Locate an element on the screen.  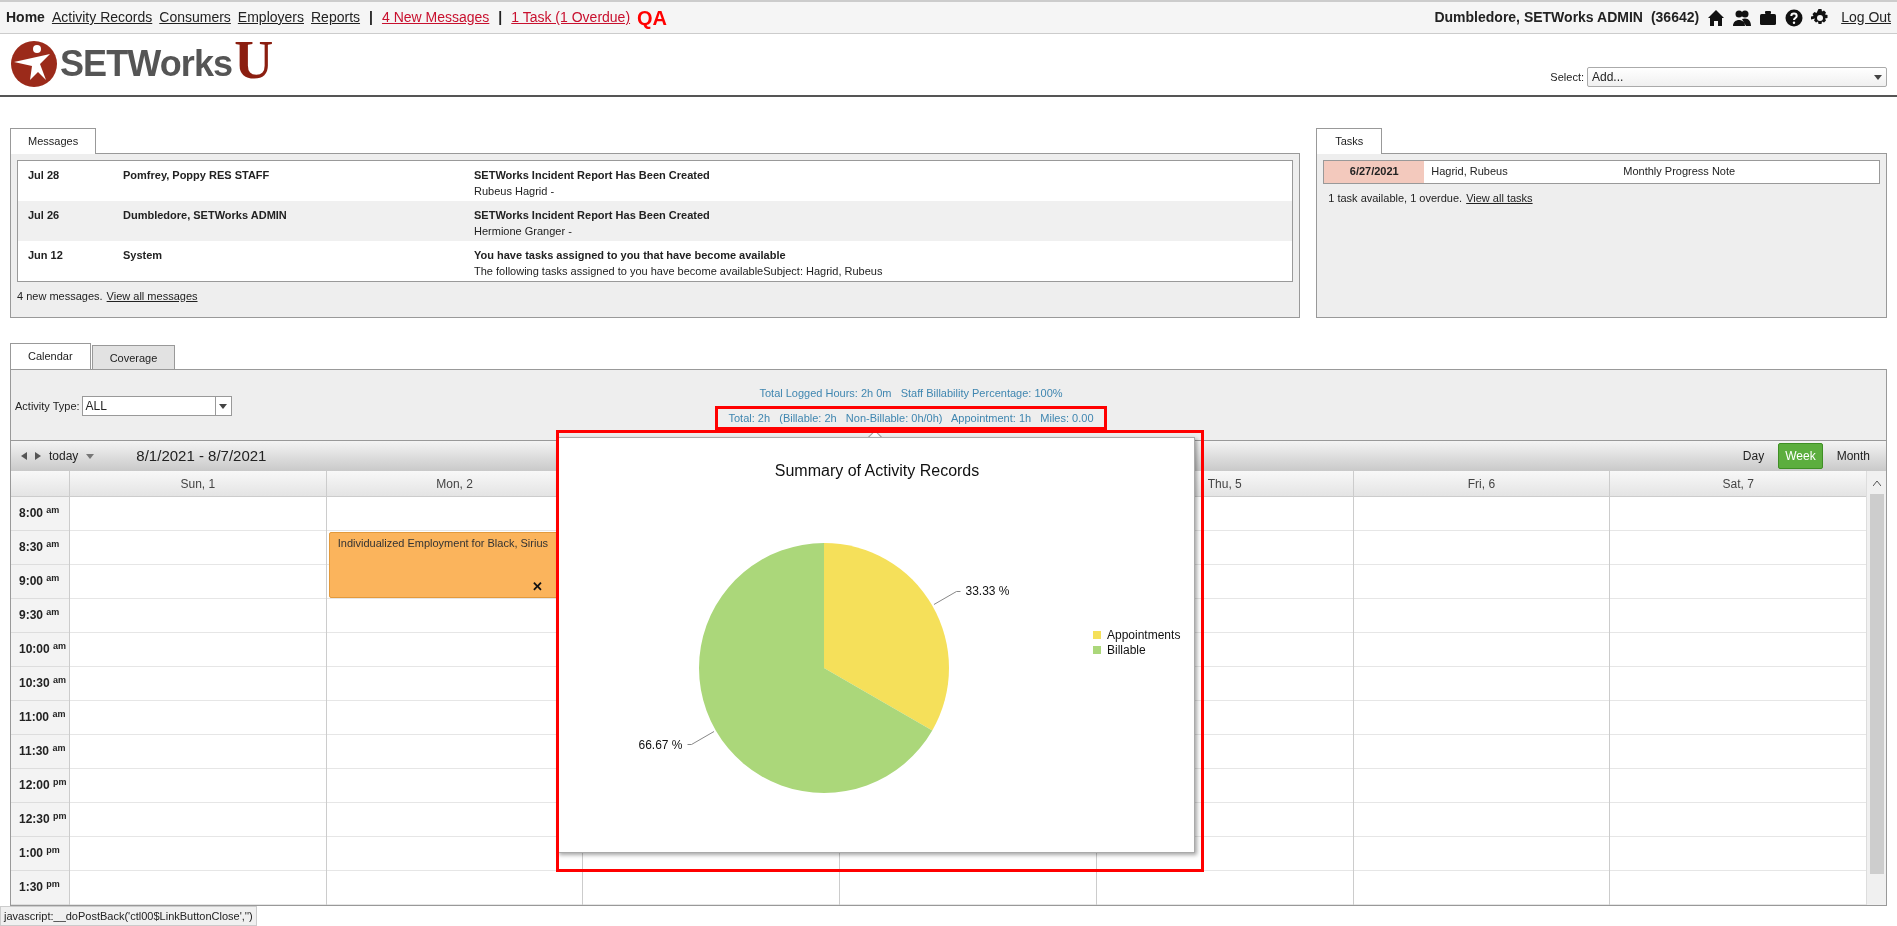
nav-link: Consumers is located at coordinates (195, 17).